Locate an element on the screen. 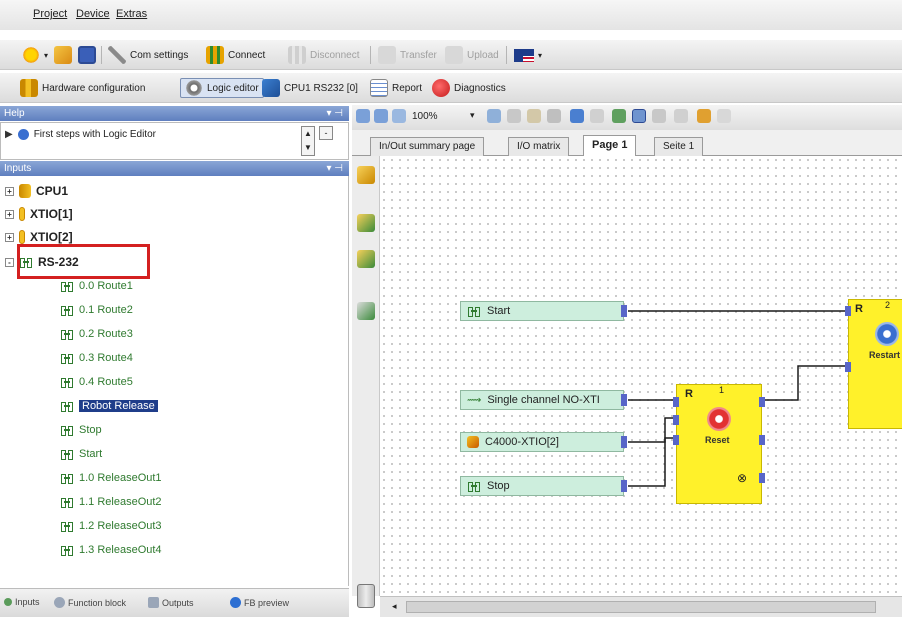 Image resolution: width=902 pixels, height=617 pixels. zoom-out-icon is located at coordinates (381, 116).